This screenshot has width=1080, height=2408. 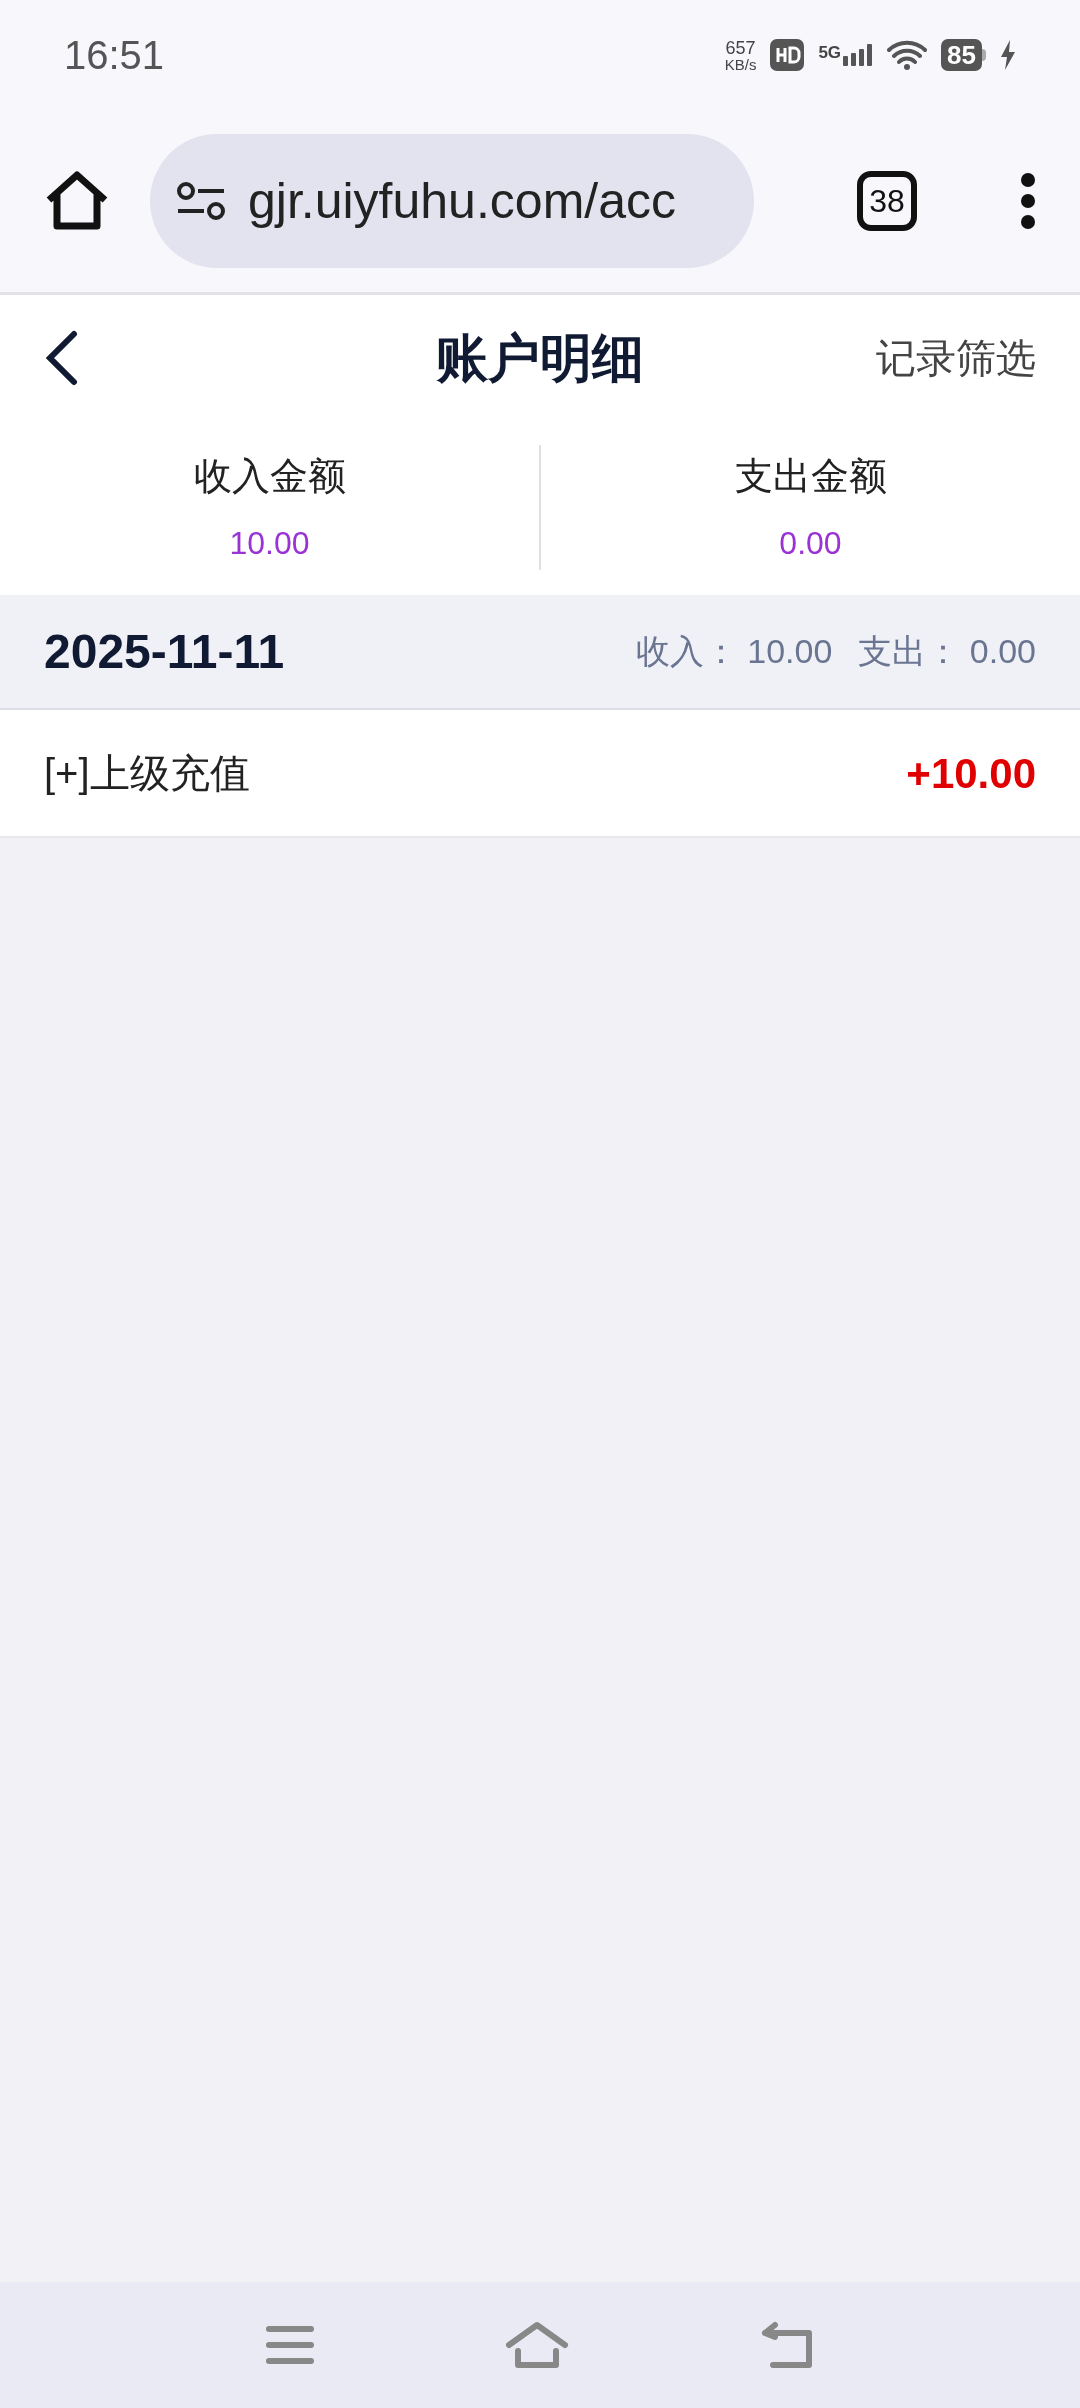 What do you see at coordinates (201, 201) in the screenshot?
I see `site-settings-icon` at bounding box center [201, 201].